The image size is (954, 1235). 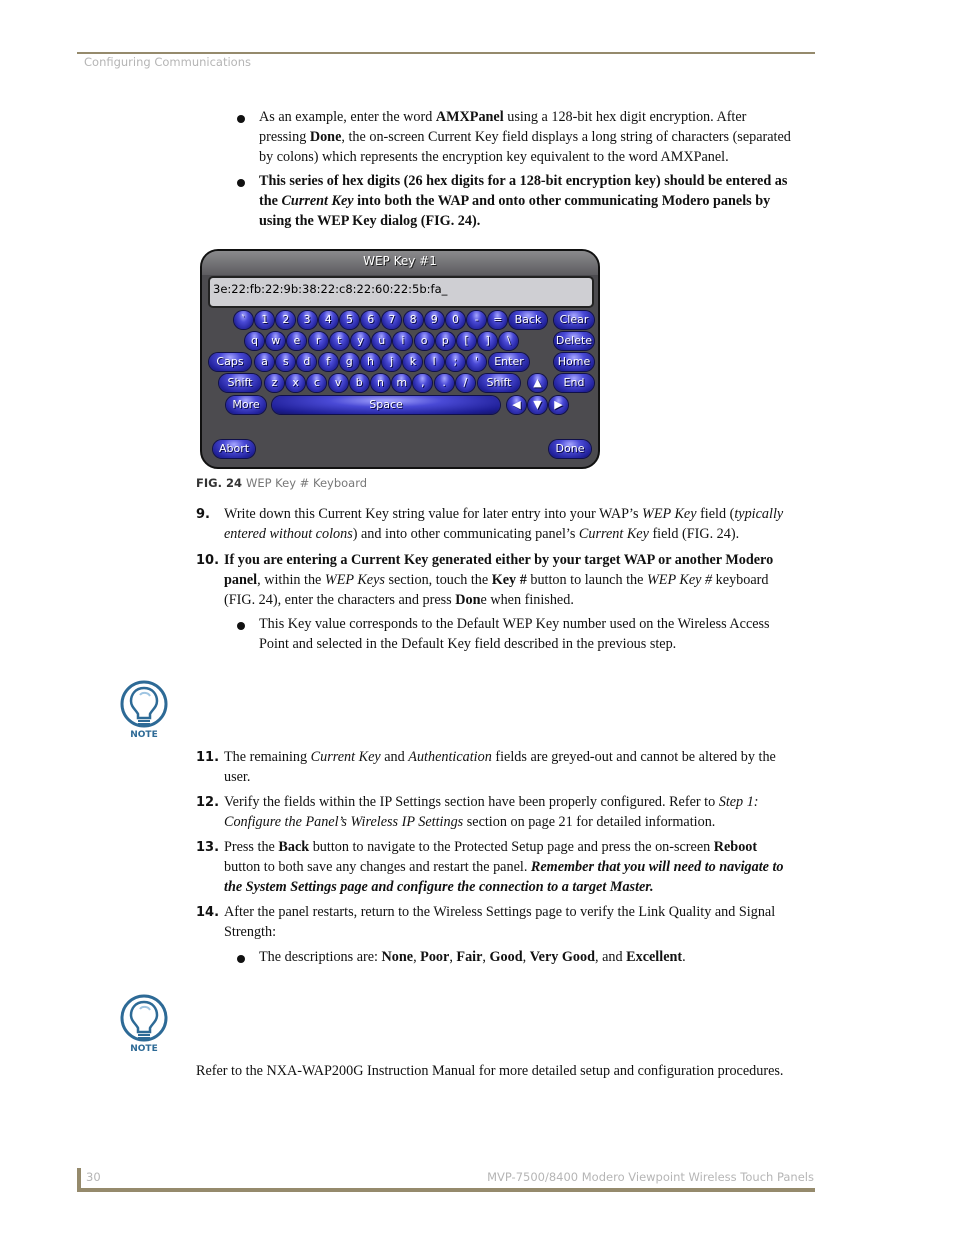 What do you see at coordinates (424, 341) in the screenshot?
I see `key-8-row2: o` at bounding box center [424, 341].